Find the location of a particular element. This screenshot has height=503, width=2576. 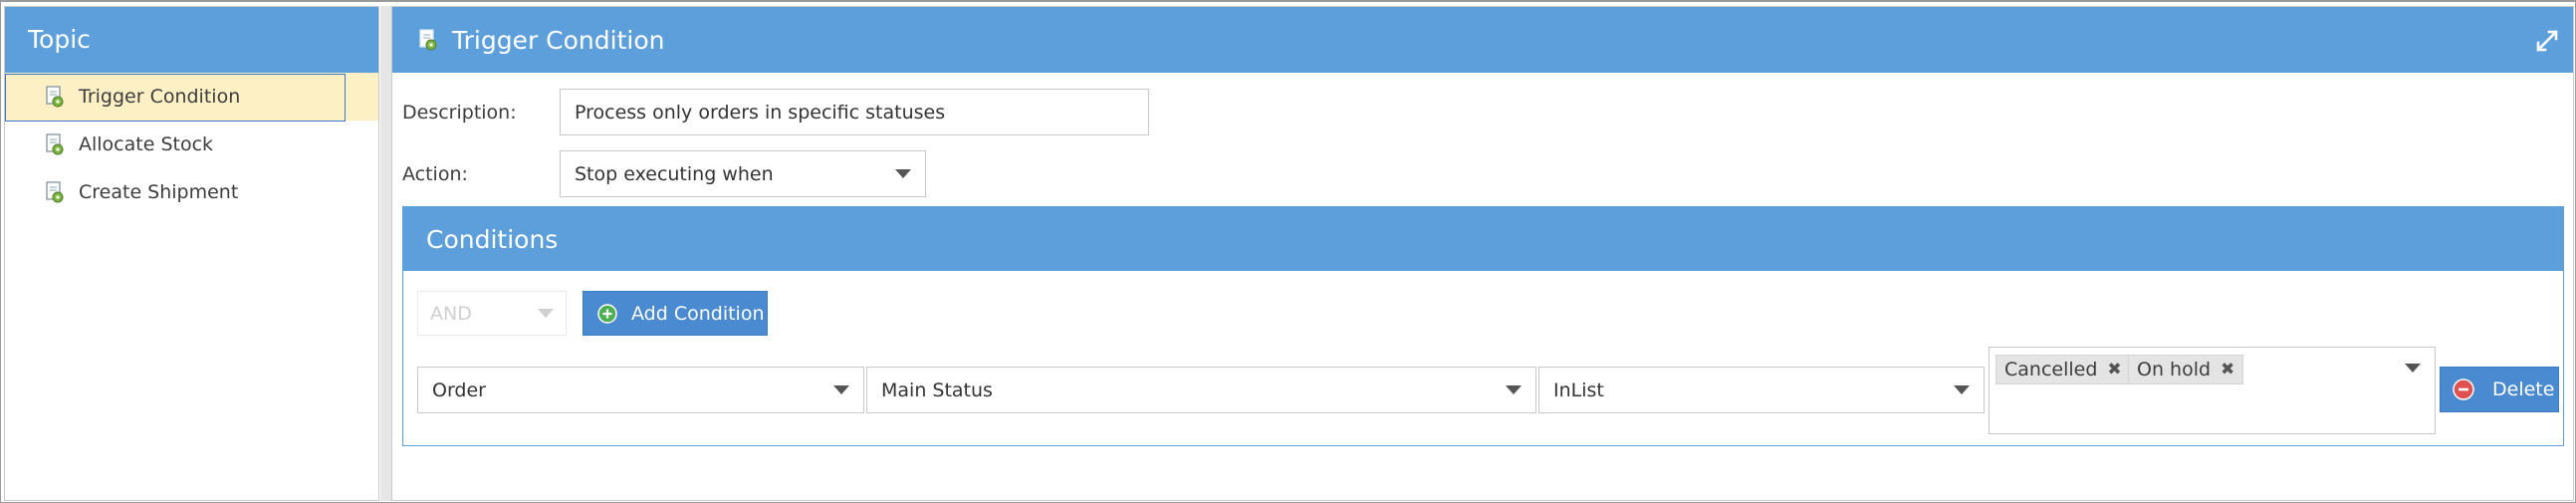

condition-operator-select: InList is located at coordinates (1761, 390).